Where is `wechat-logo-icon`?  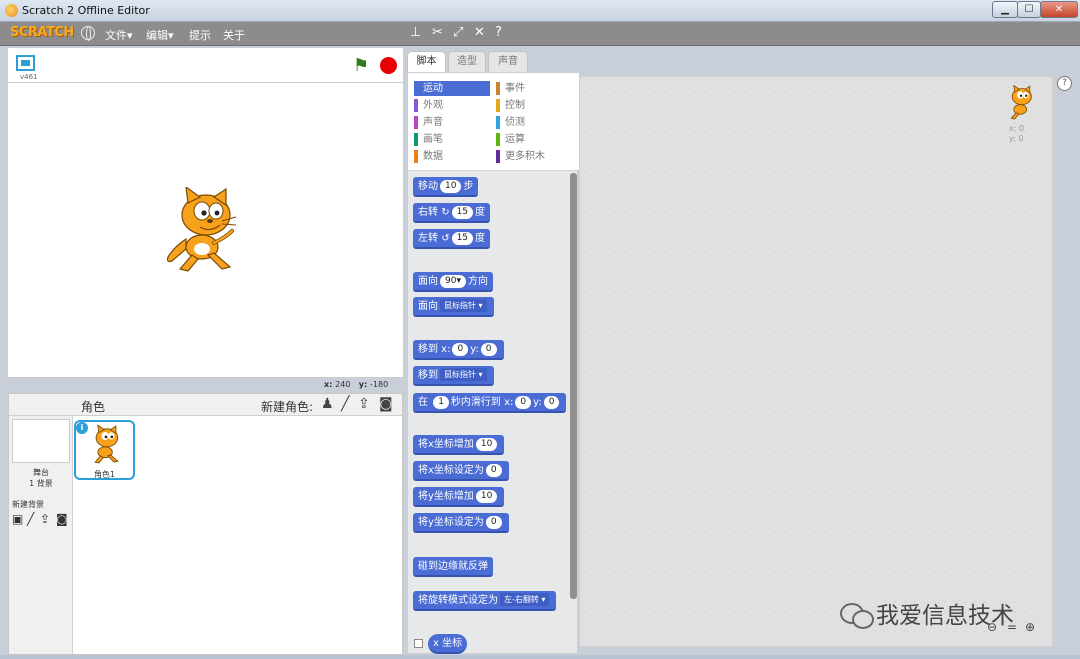 wechat-logo-icon is located at coordinates (858, 615).